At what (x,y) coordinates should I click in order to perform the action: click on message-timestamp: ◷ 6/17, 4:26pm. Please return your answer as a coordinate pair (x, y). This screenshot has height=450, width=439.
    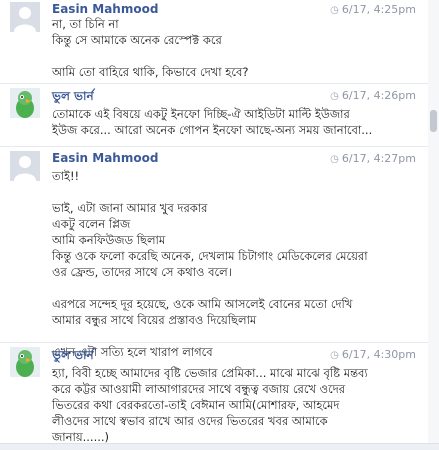
    Looking at the image, I should click on (373, 95).